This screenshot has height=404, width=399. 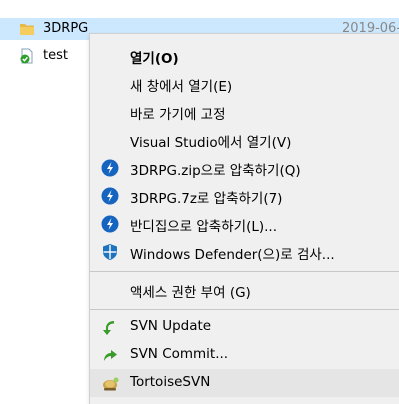 What do you see at coordinates (110, 327) in the screenshot?
I see `svn-update-icon` at bounding box center [110, 327].